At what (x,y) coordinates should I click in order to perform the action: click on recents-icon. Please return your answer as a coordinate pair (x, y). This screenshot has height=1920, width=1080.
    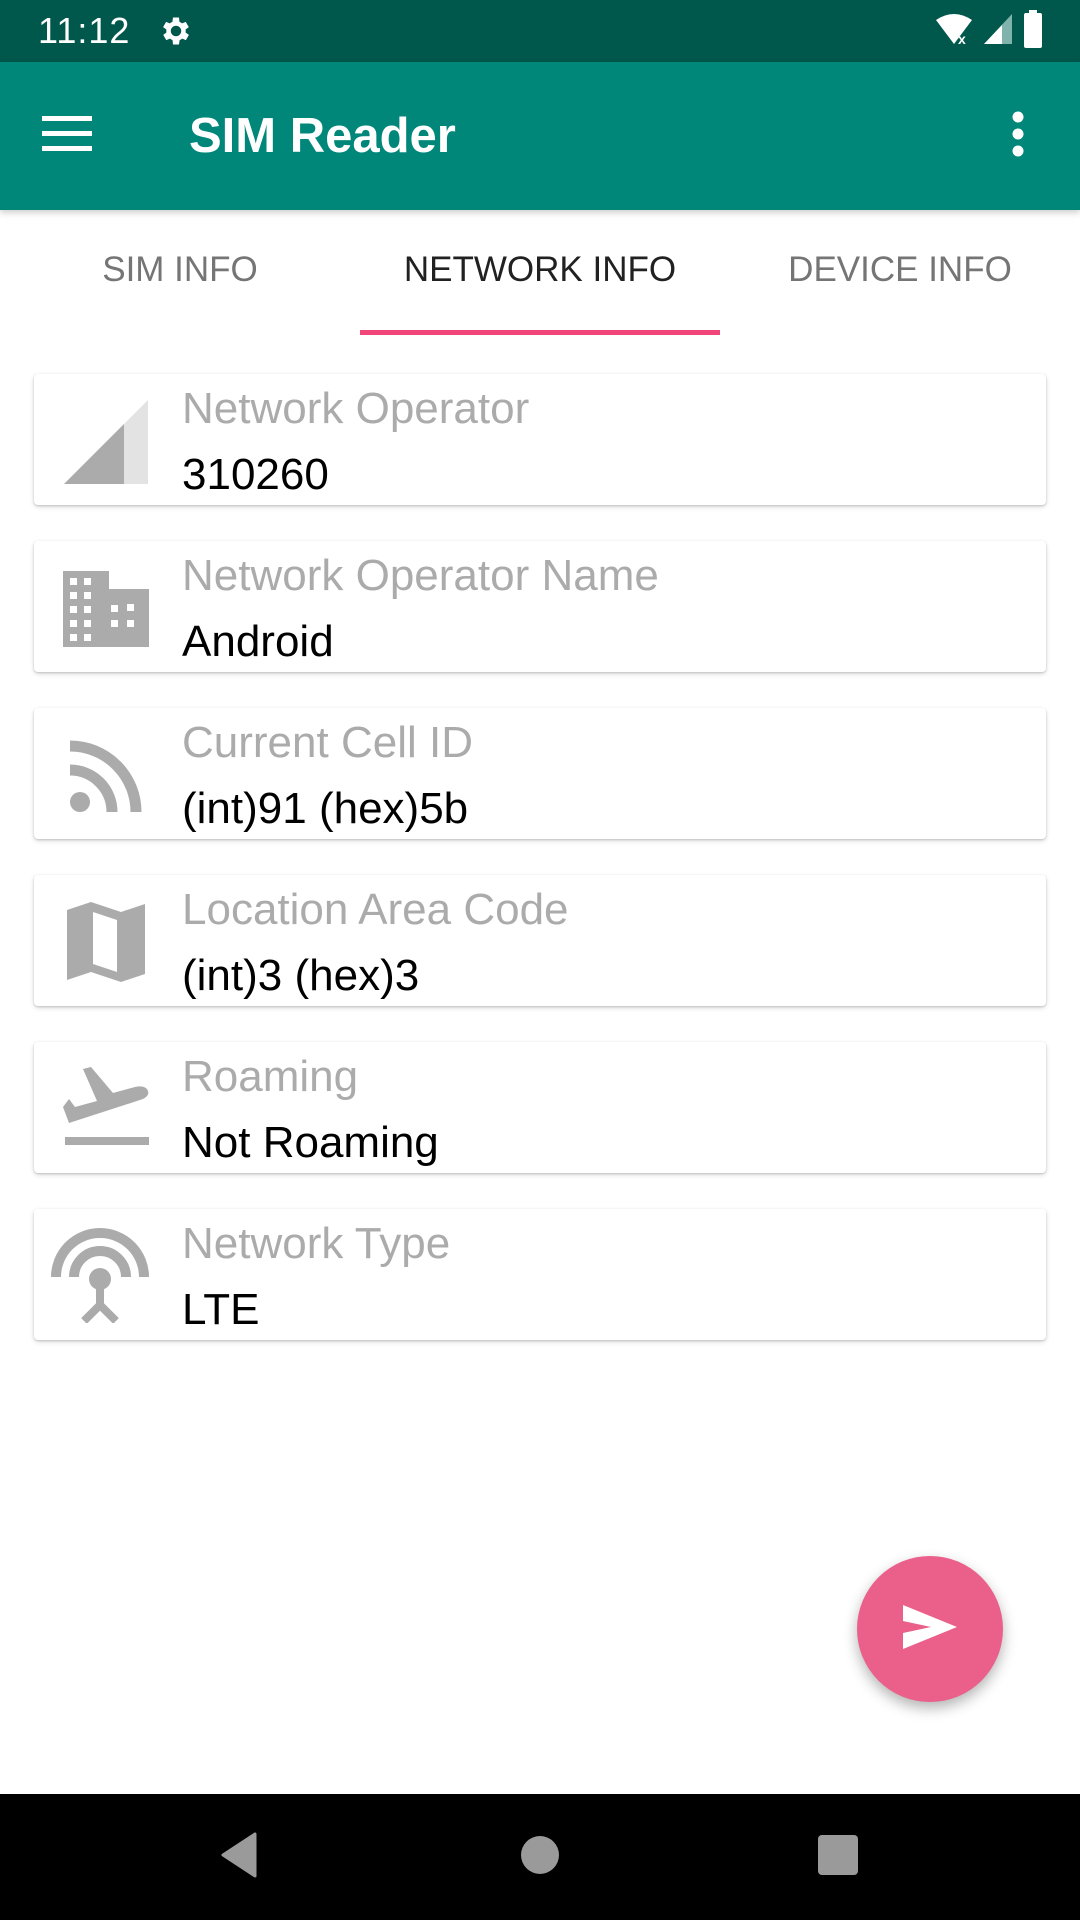
    Looking at the image, I should click on (838, 1857).